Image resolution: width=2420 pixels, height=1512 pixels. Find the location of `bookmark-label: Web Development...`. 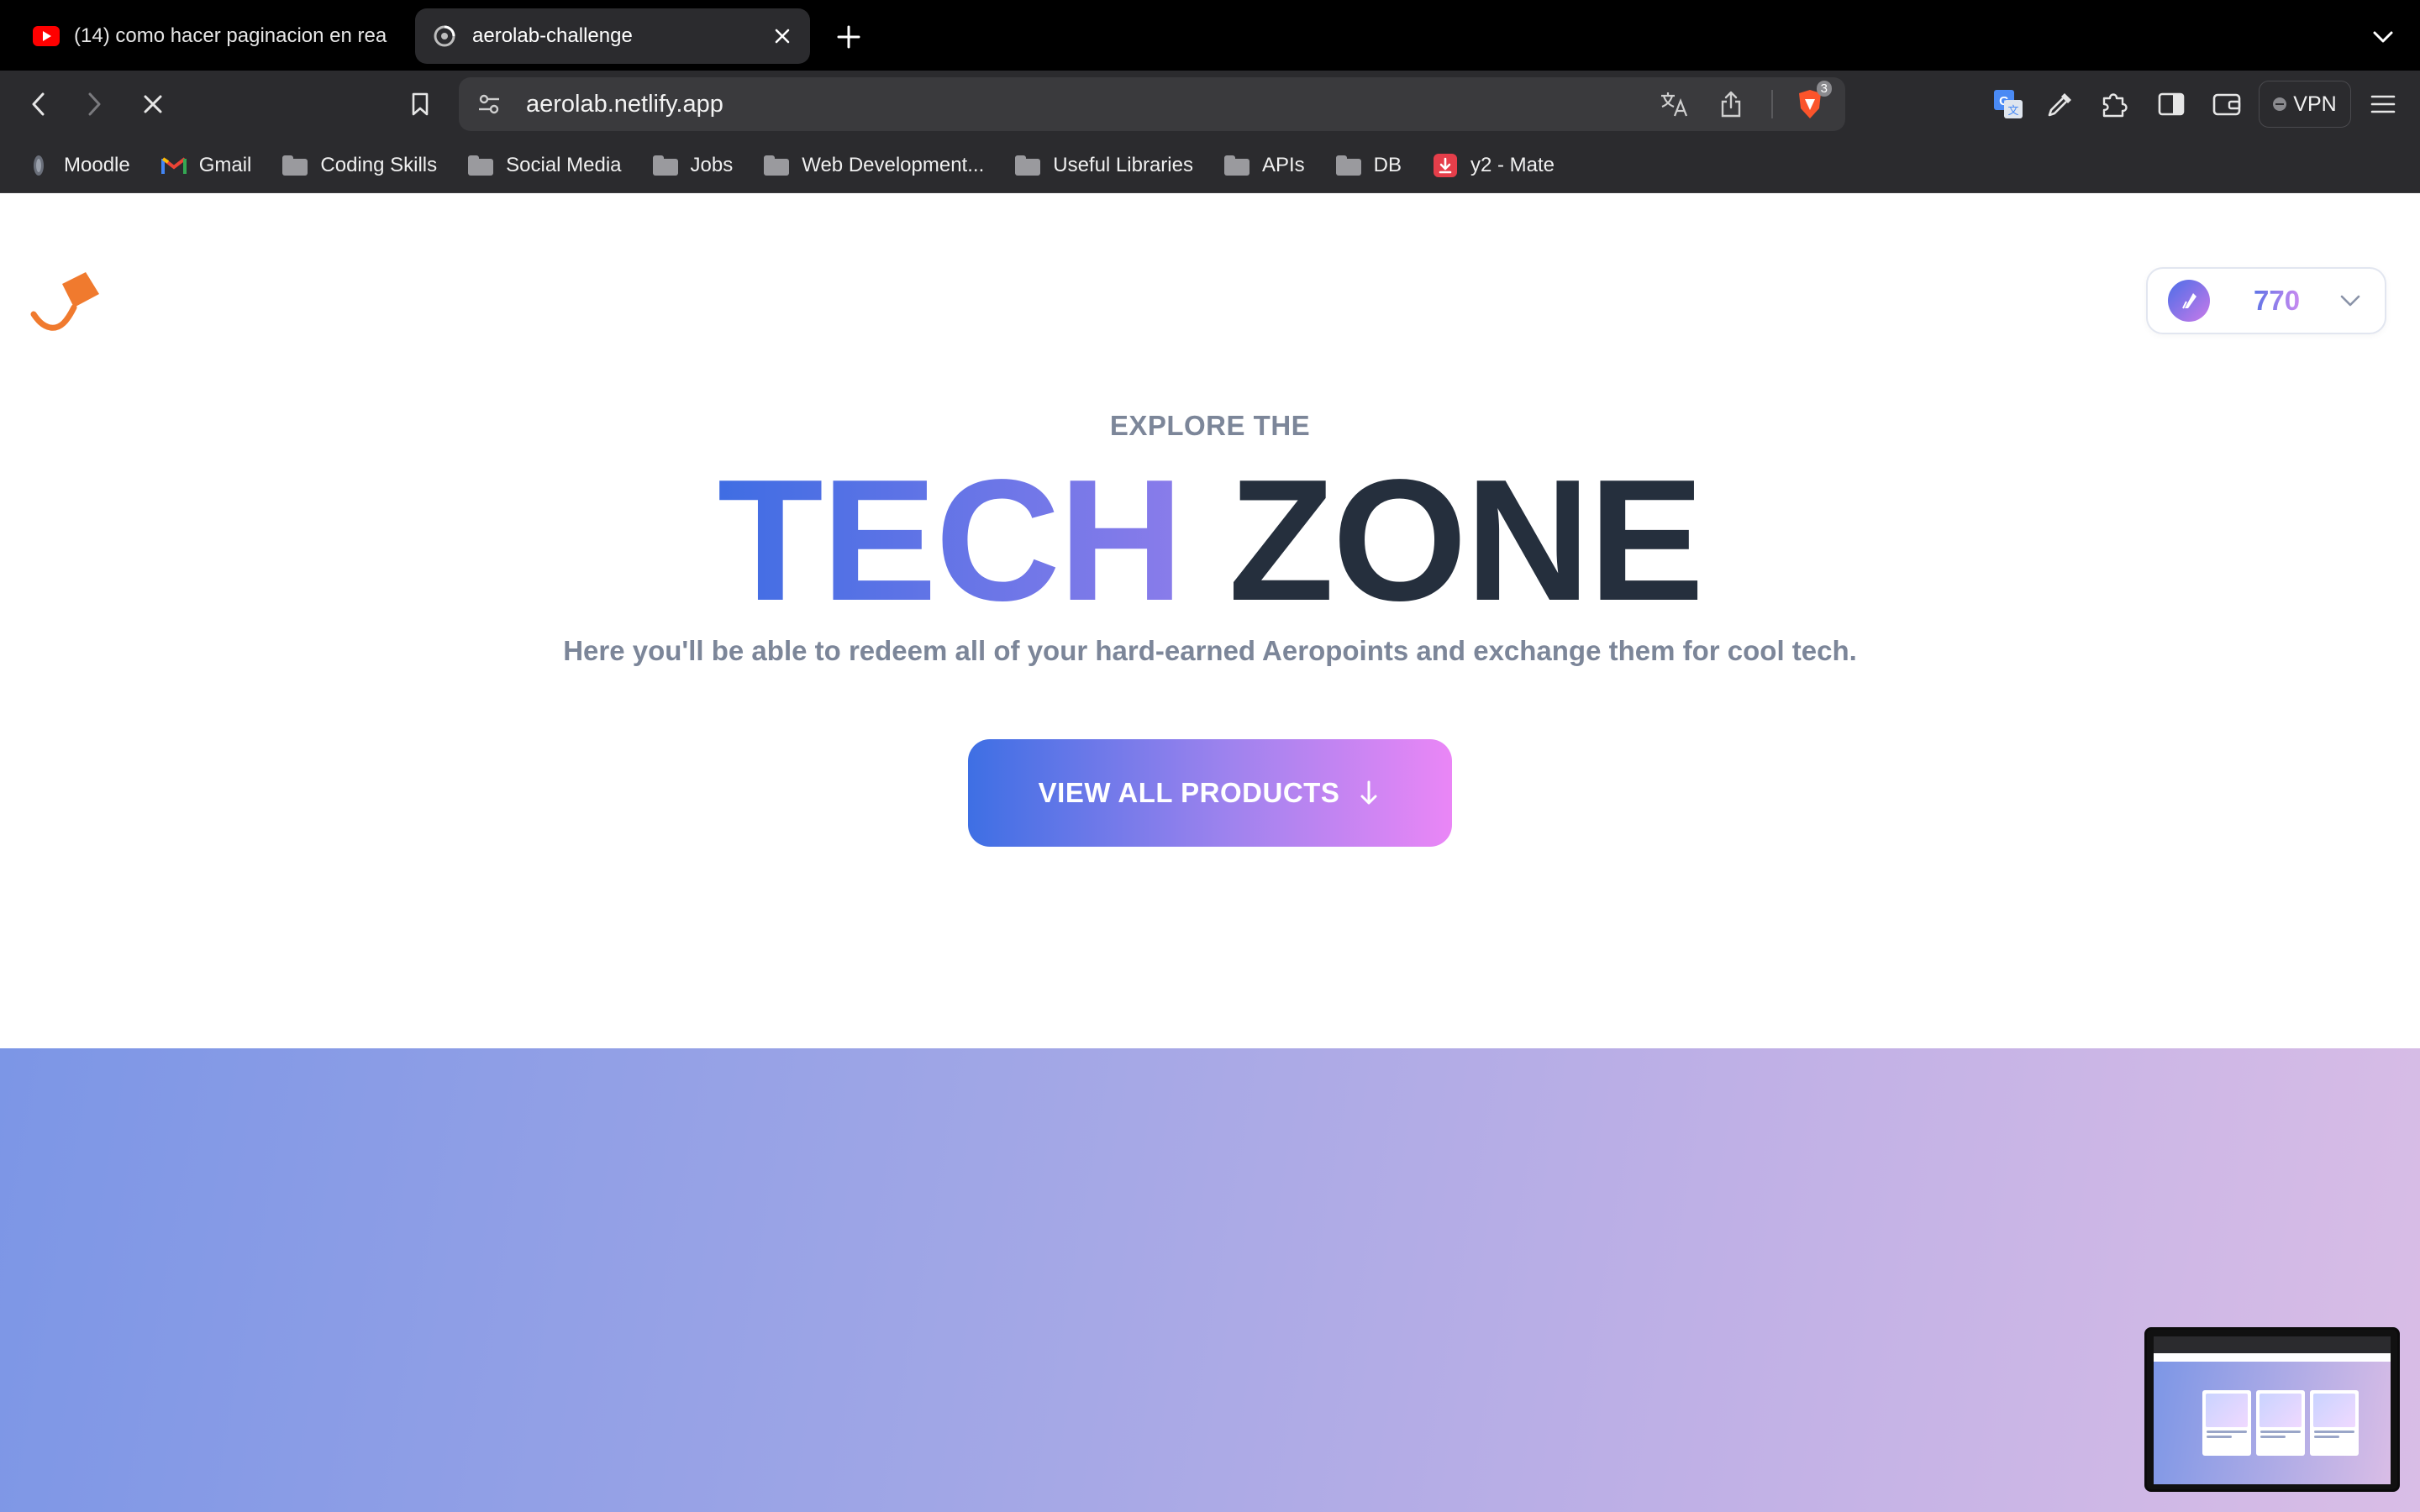

bookmark-label: Web Development... is located at coordinates (894, 164).